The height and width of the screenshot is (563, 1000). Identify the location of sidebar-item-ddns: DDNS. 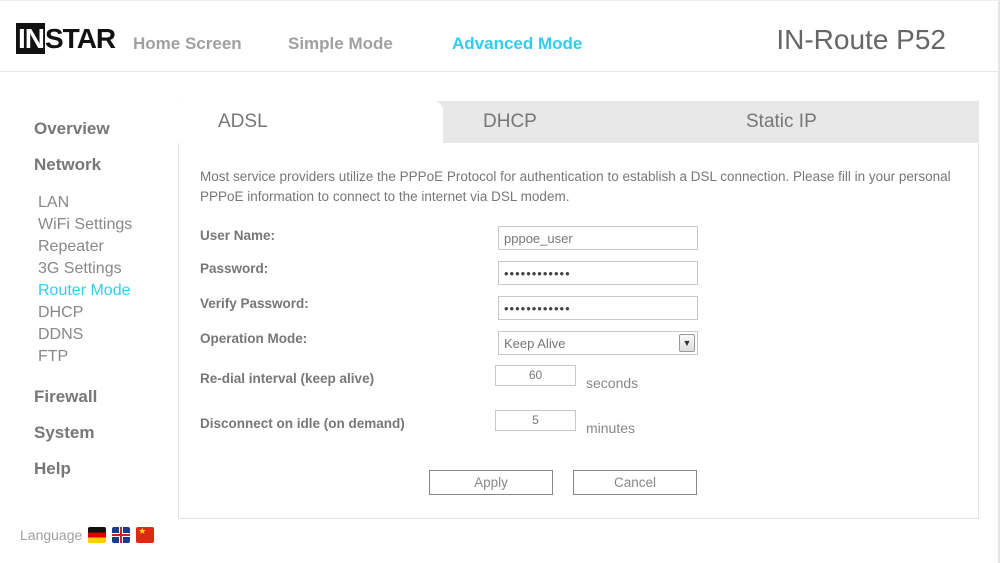
(60, 335).